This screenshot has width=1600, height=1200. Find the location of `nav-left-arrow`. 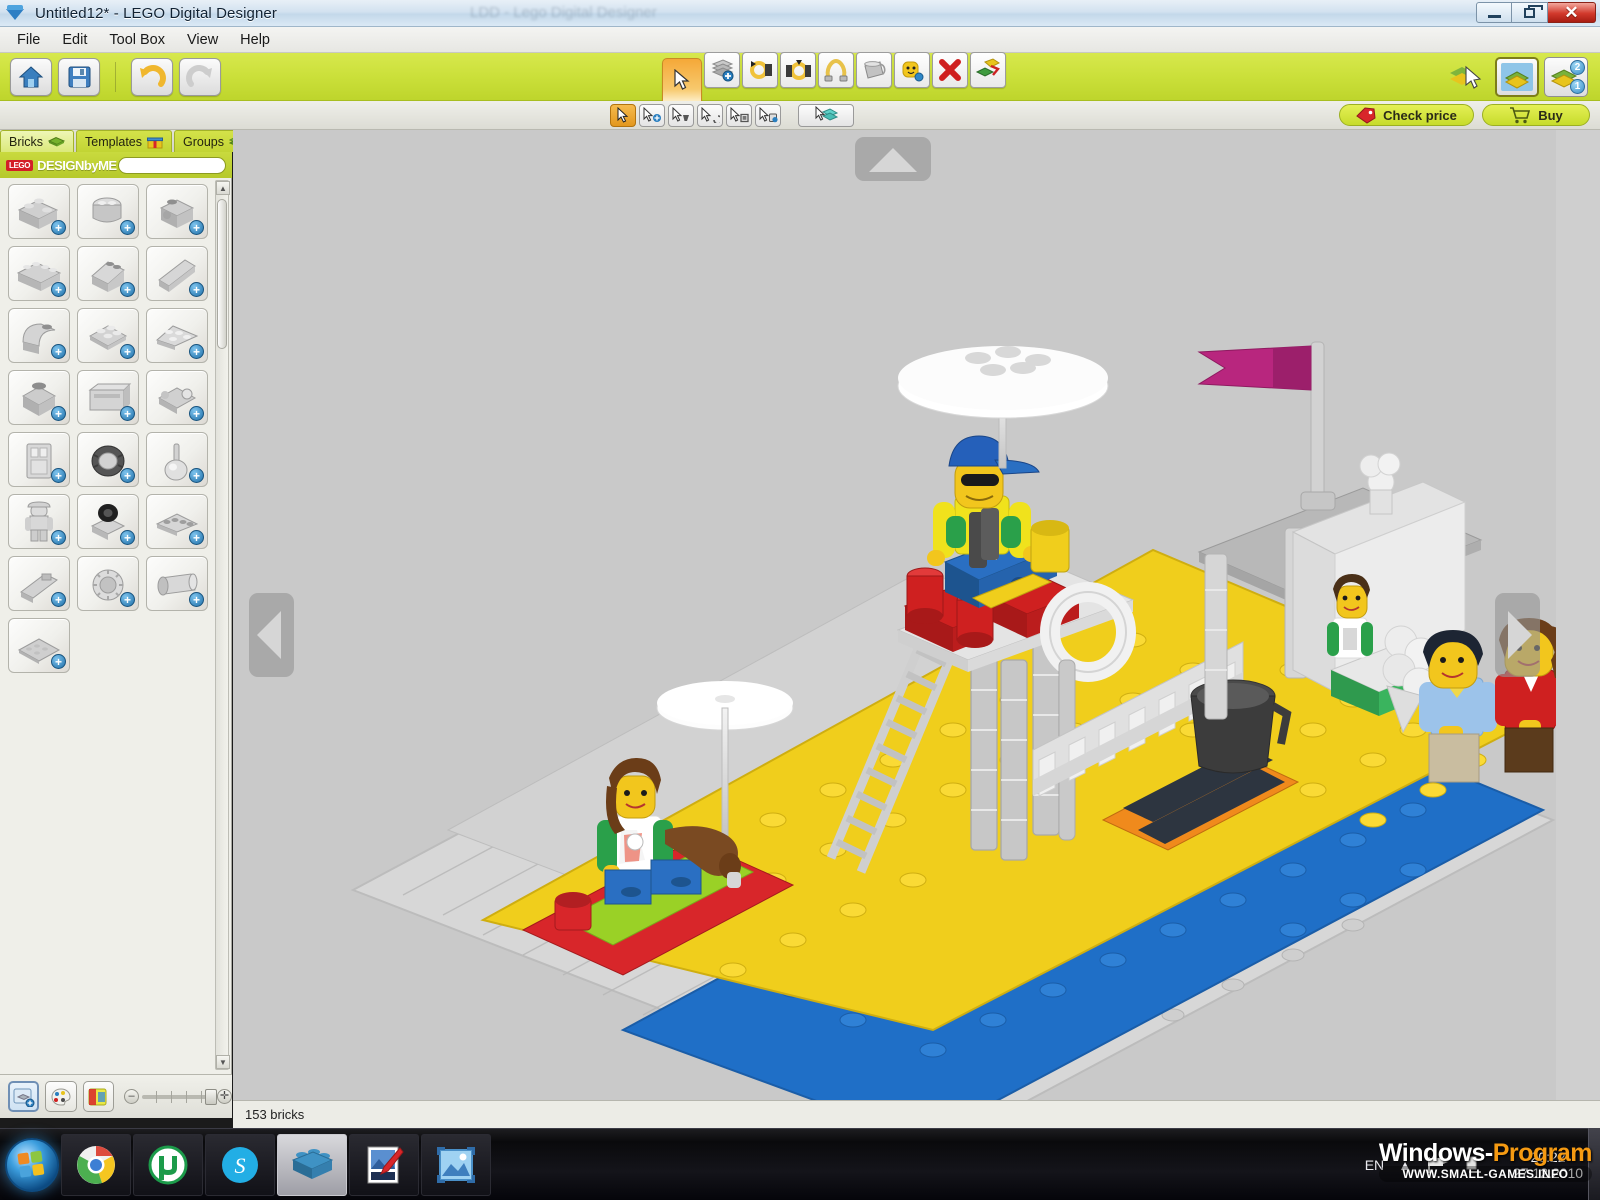

nav-left-arrow is located at coordinates (271, 635).